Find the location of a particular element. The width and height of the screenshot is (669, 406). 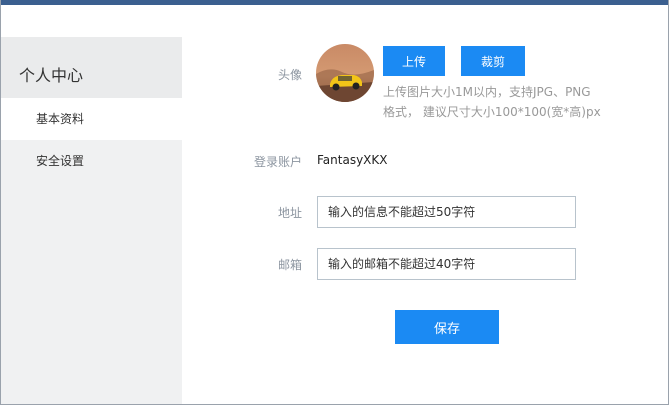

sidebar-title: 个人中心 is located at coordinates (91, 67).